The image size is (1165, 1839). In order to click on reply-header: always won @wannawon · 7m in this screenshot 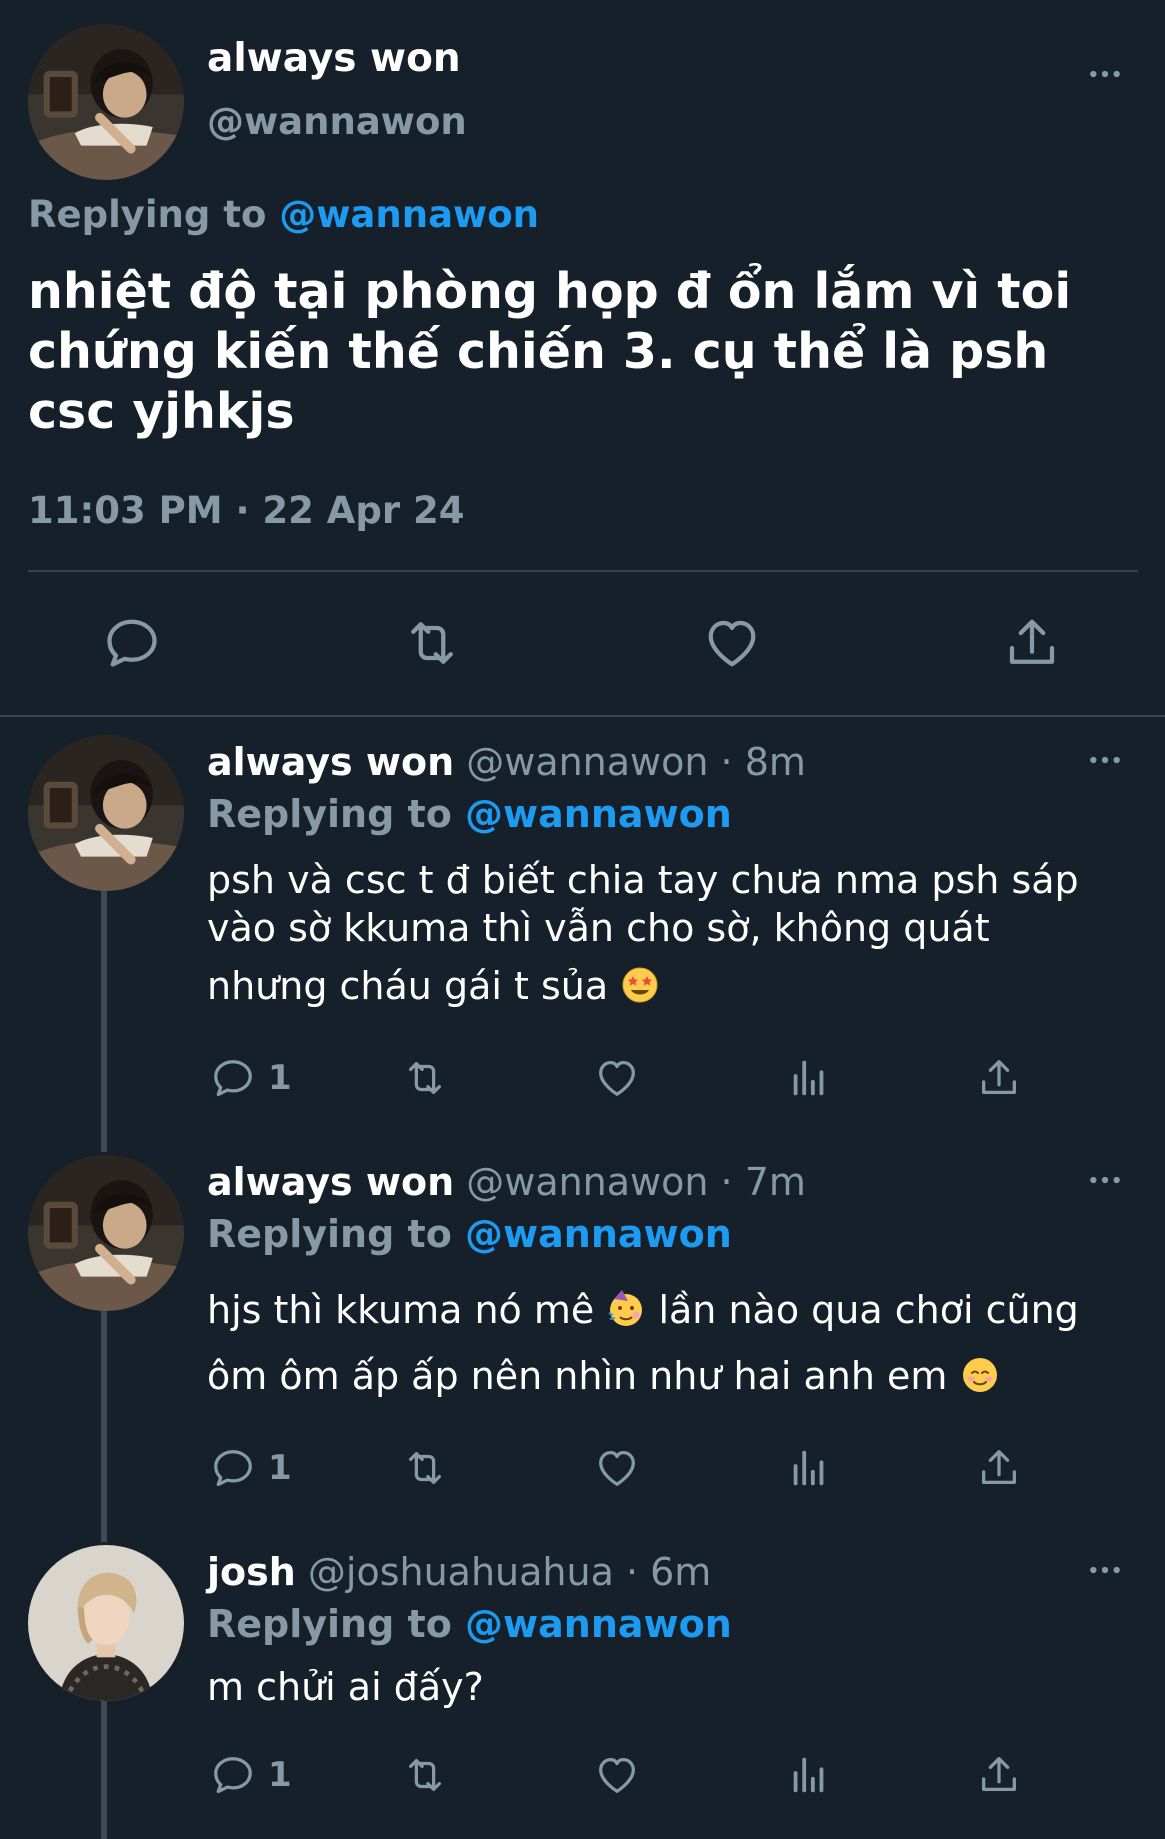, I will do `click(506, 1182)`.